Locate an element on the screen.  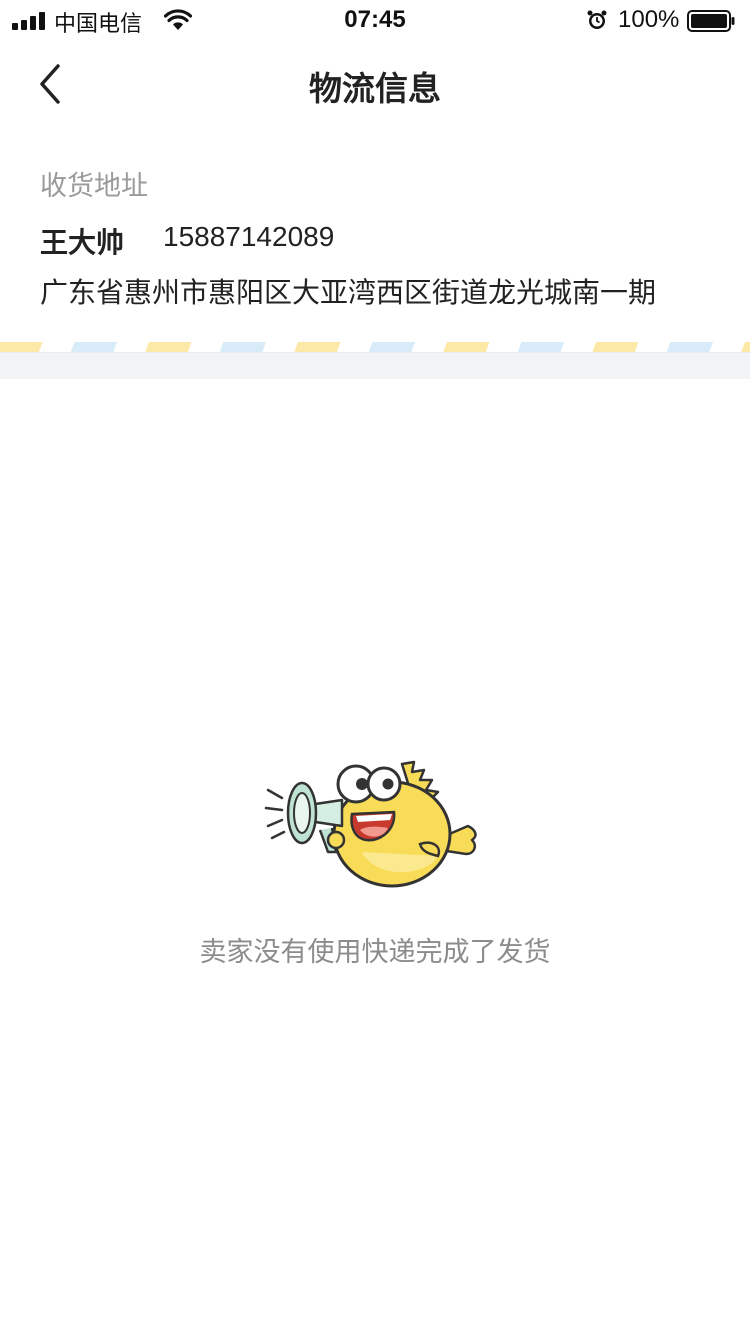
page-title: 物流信息 is located at coordinates (375, 88).